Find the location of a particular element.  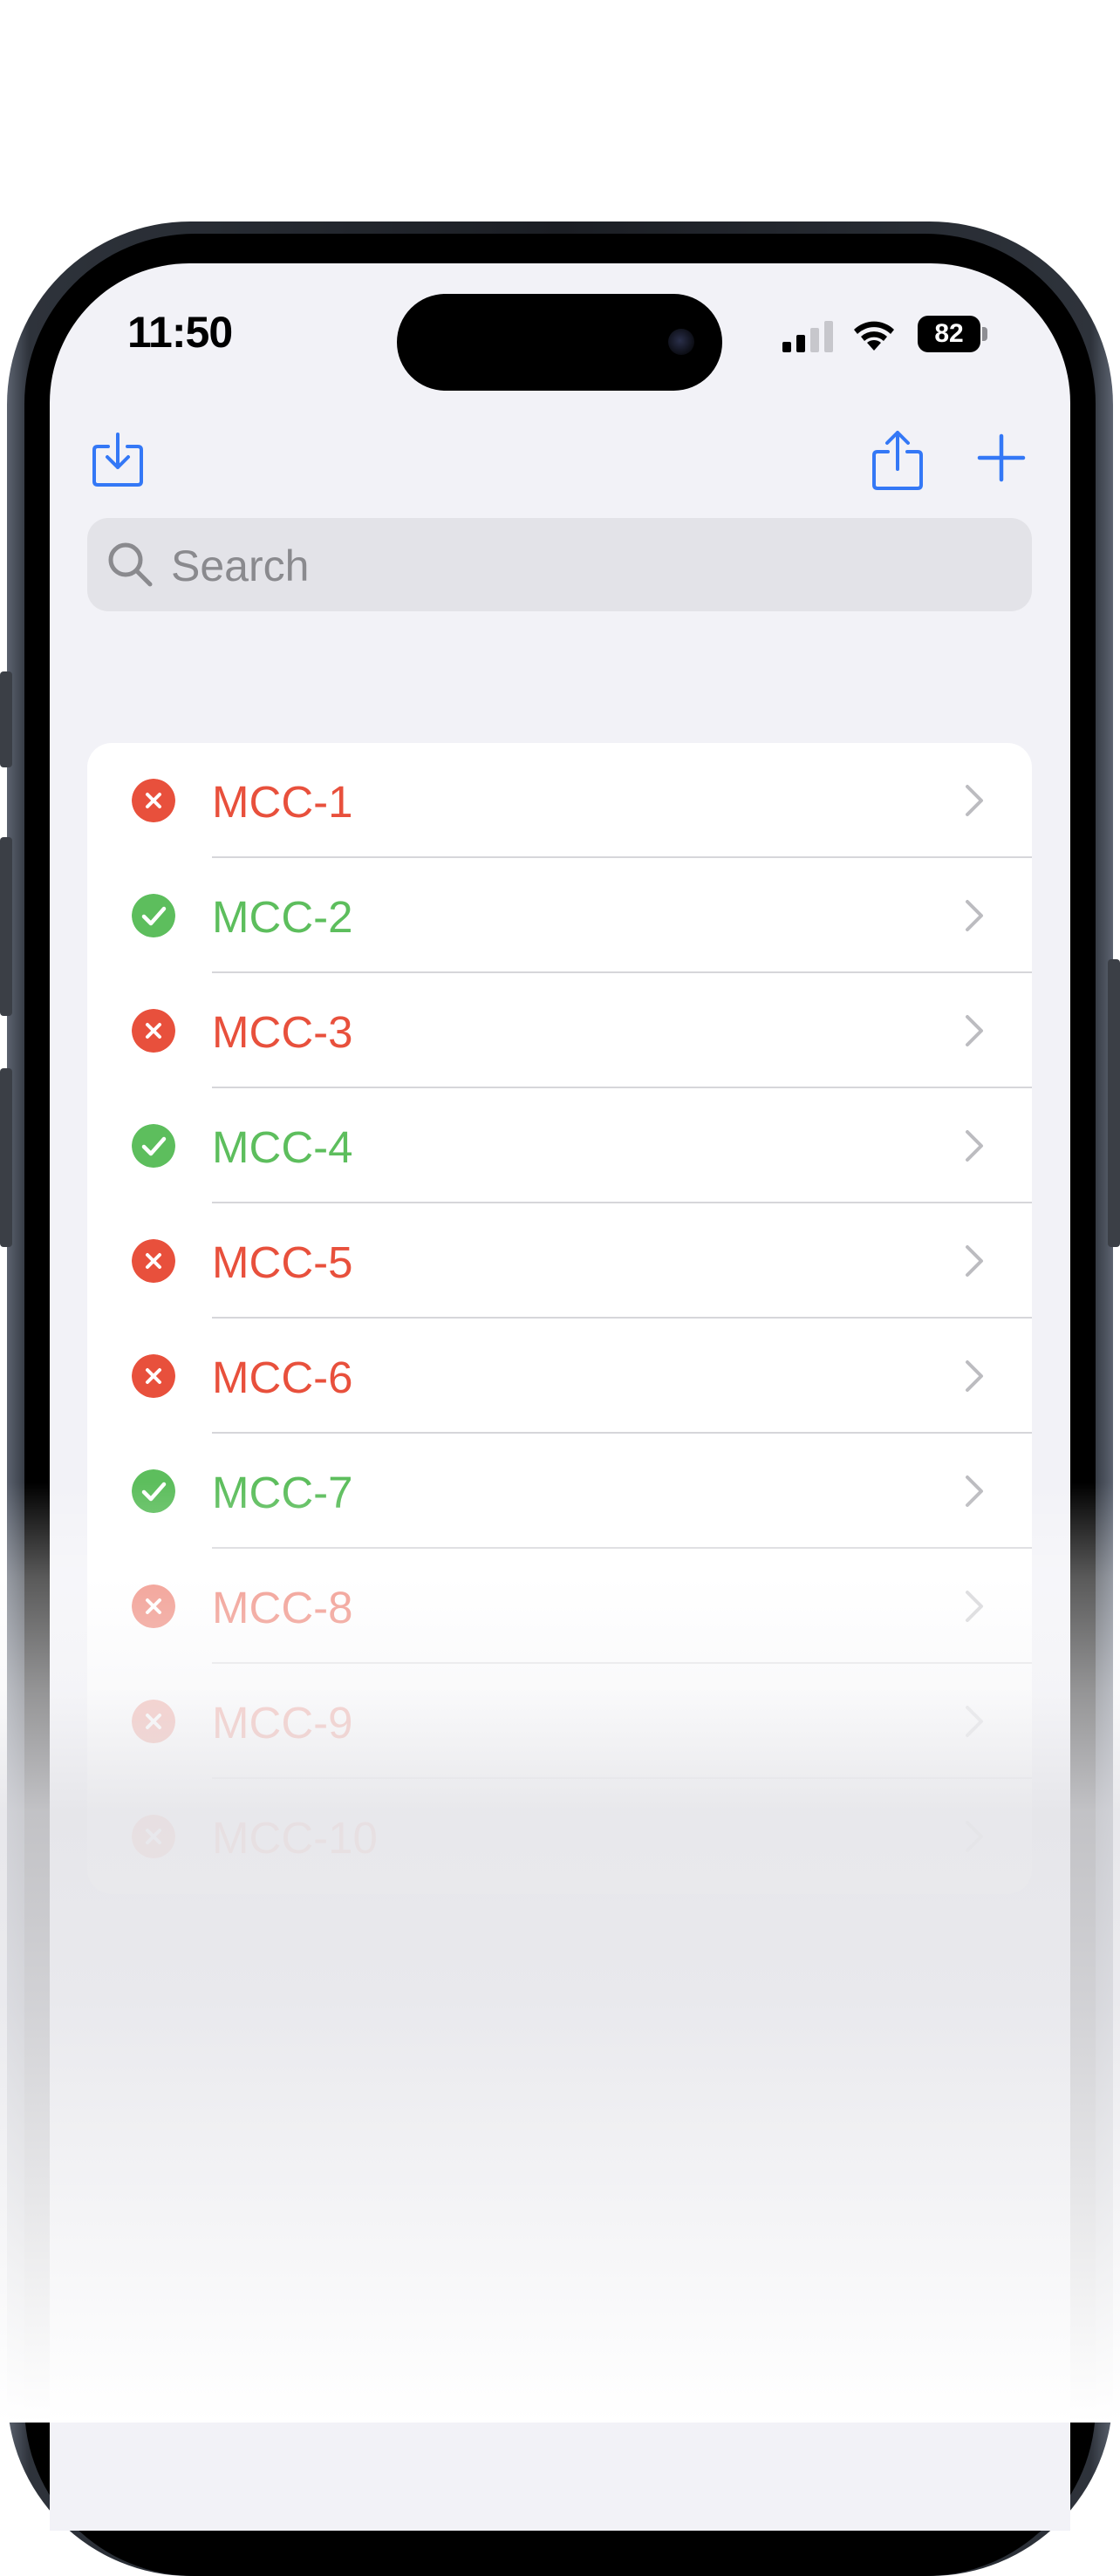

list-item-label: MCC-10 is located at coordinates (295, 1838).